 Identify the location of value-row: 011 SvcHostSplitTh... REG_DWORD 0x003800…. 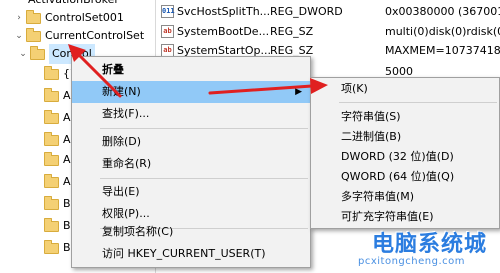
(328, 11).